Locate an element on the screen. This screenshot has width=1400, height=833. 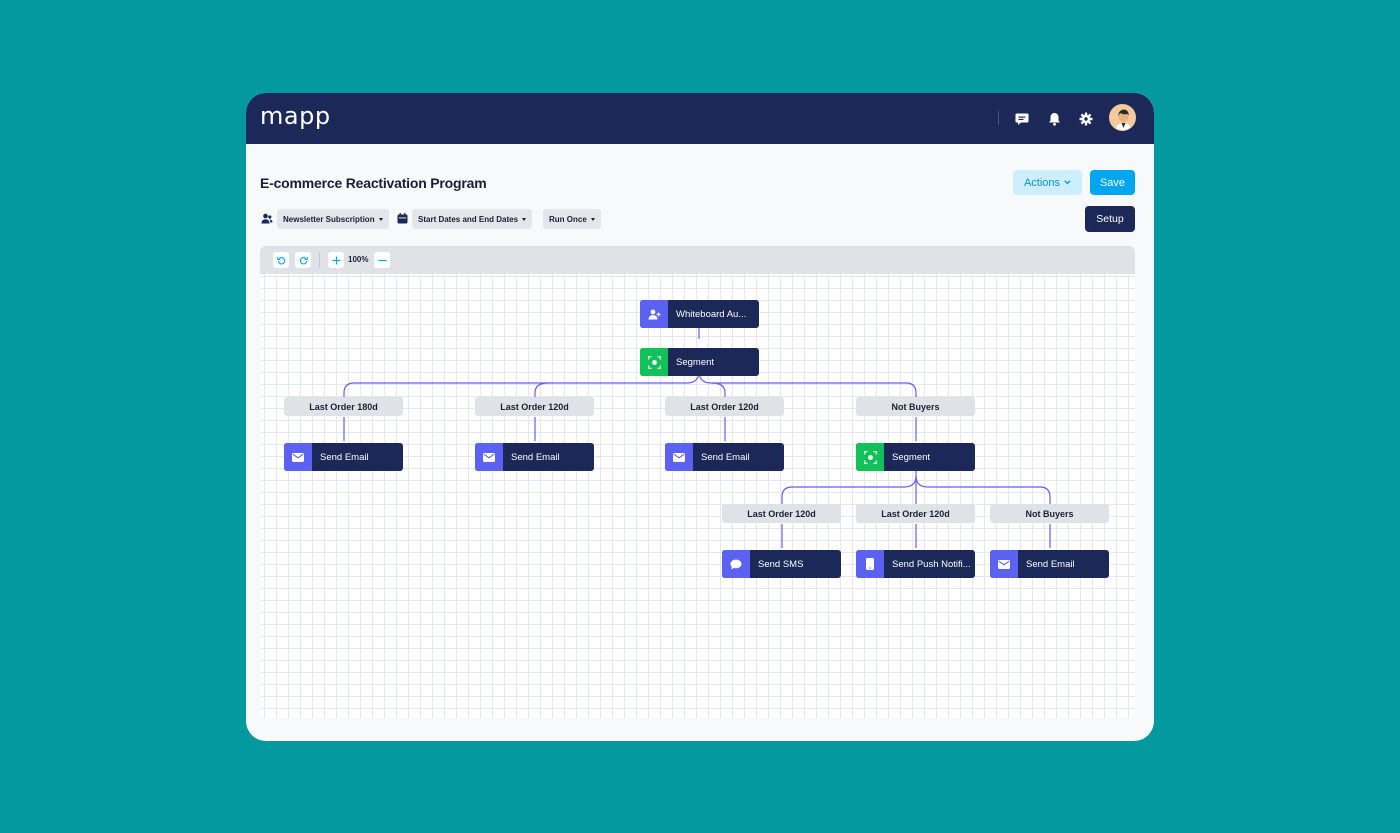
gear-icon is located at coordinates (1086, 119).